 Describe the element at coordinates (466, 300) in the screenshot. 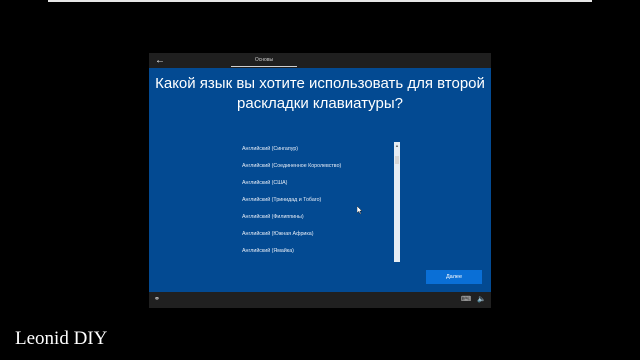

I see `keyboard-icon: ⌨` at that location.